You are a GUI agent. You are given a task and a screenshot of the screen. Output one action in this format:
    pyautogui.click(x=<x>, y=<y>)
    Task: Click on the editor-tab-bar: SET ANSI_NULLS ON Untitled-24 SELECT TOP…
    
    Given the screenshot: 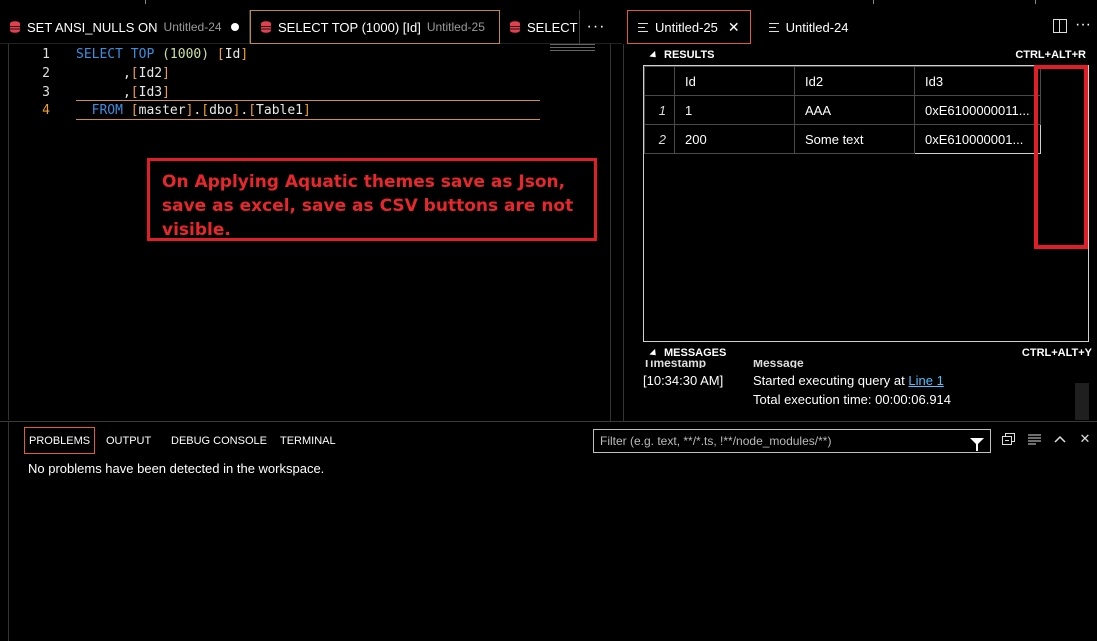 What is the action you would take?
    pyautogui.click(x=311, y=27)
    